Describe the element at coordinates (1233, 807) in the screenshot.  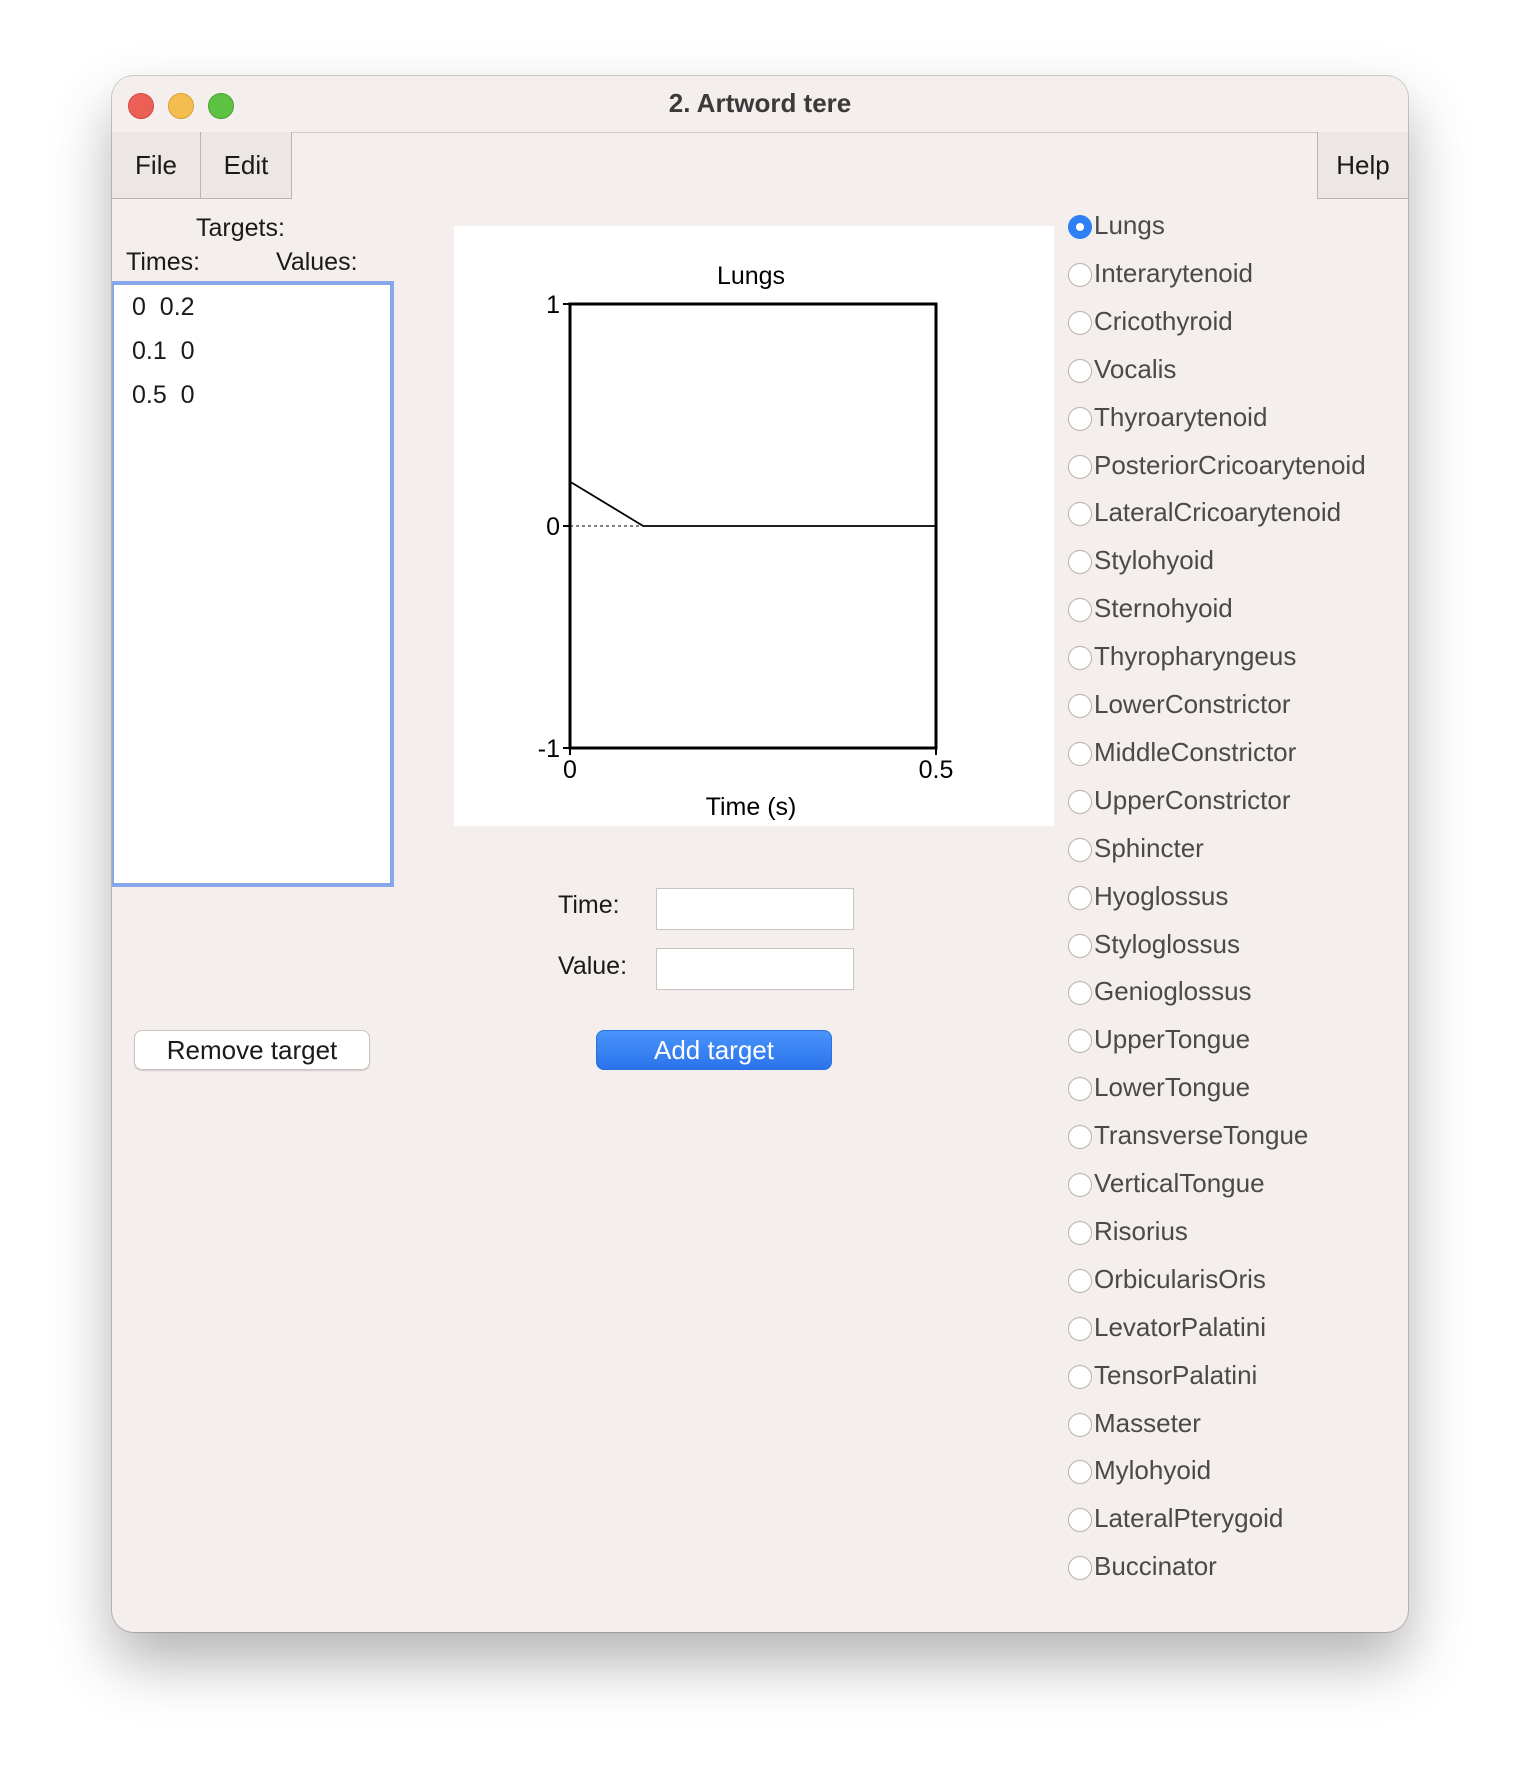
I see `muscle-option-upperconstrictor: UpperConstrictor` at that location.